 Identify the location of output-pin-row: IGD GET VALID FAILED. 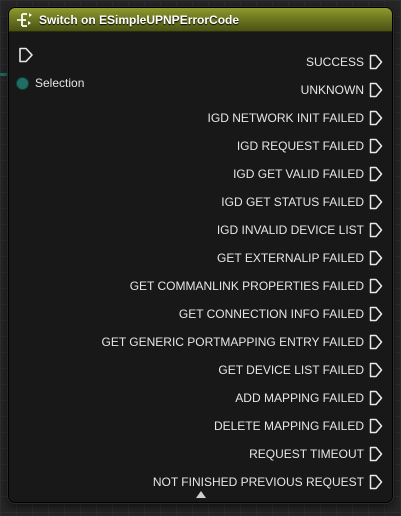
(242, 174).